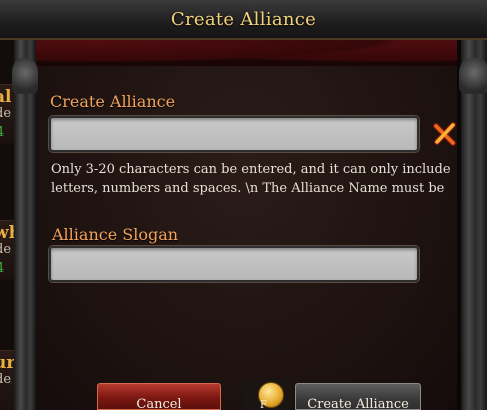 This screenshot has height=410, width=487. What do you see at coordinates (243, 53) in the screenshot?
I see `curtain-decoration` at bounding box center [243, 53].